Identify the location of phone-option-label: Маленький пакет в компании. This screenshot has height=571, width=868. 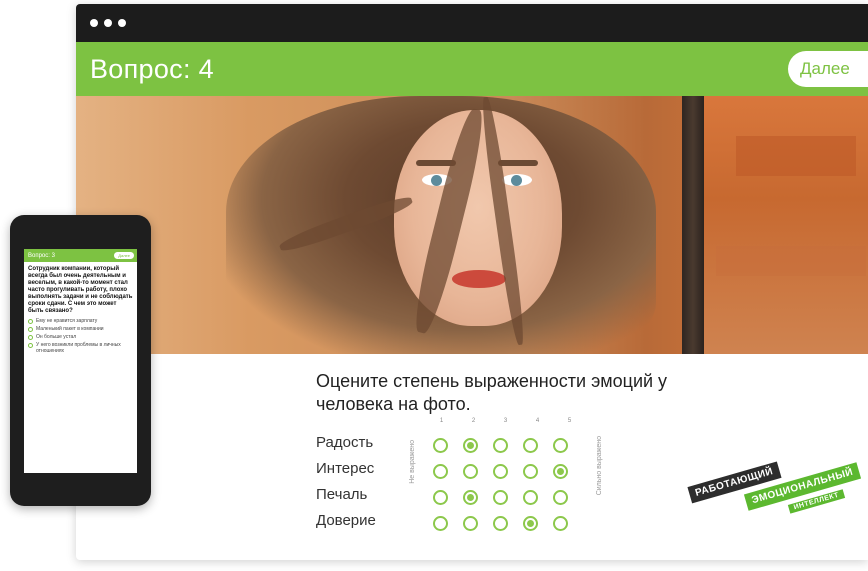
(70, 329).